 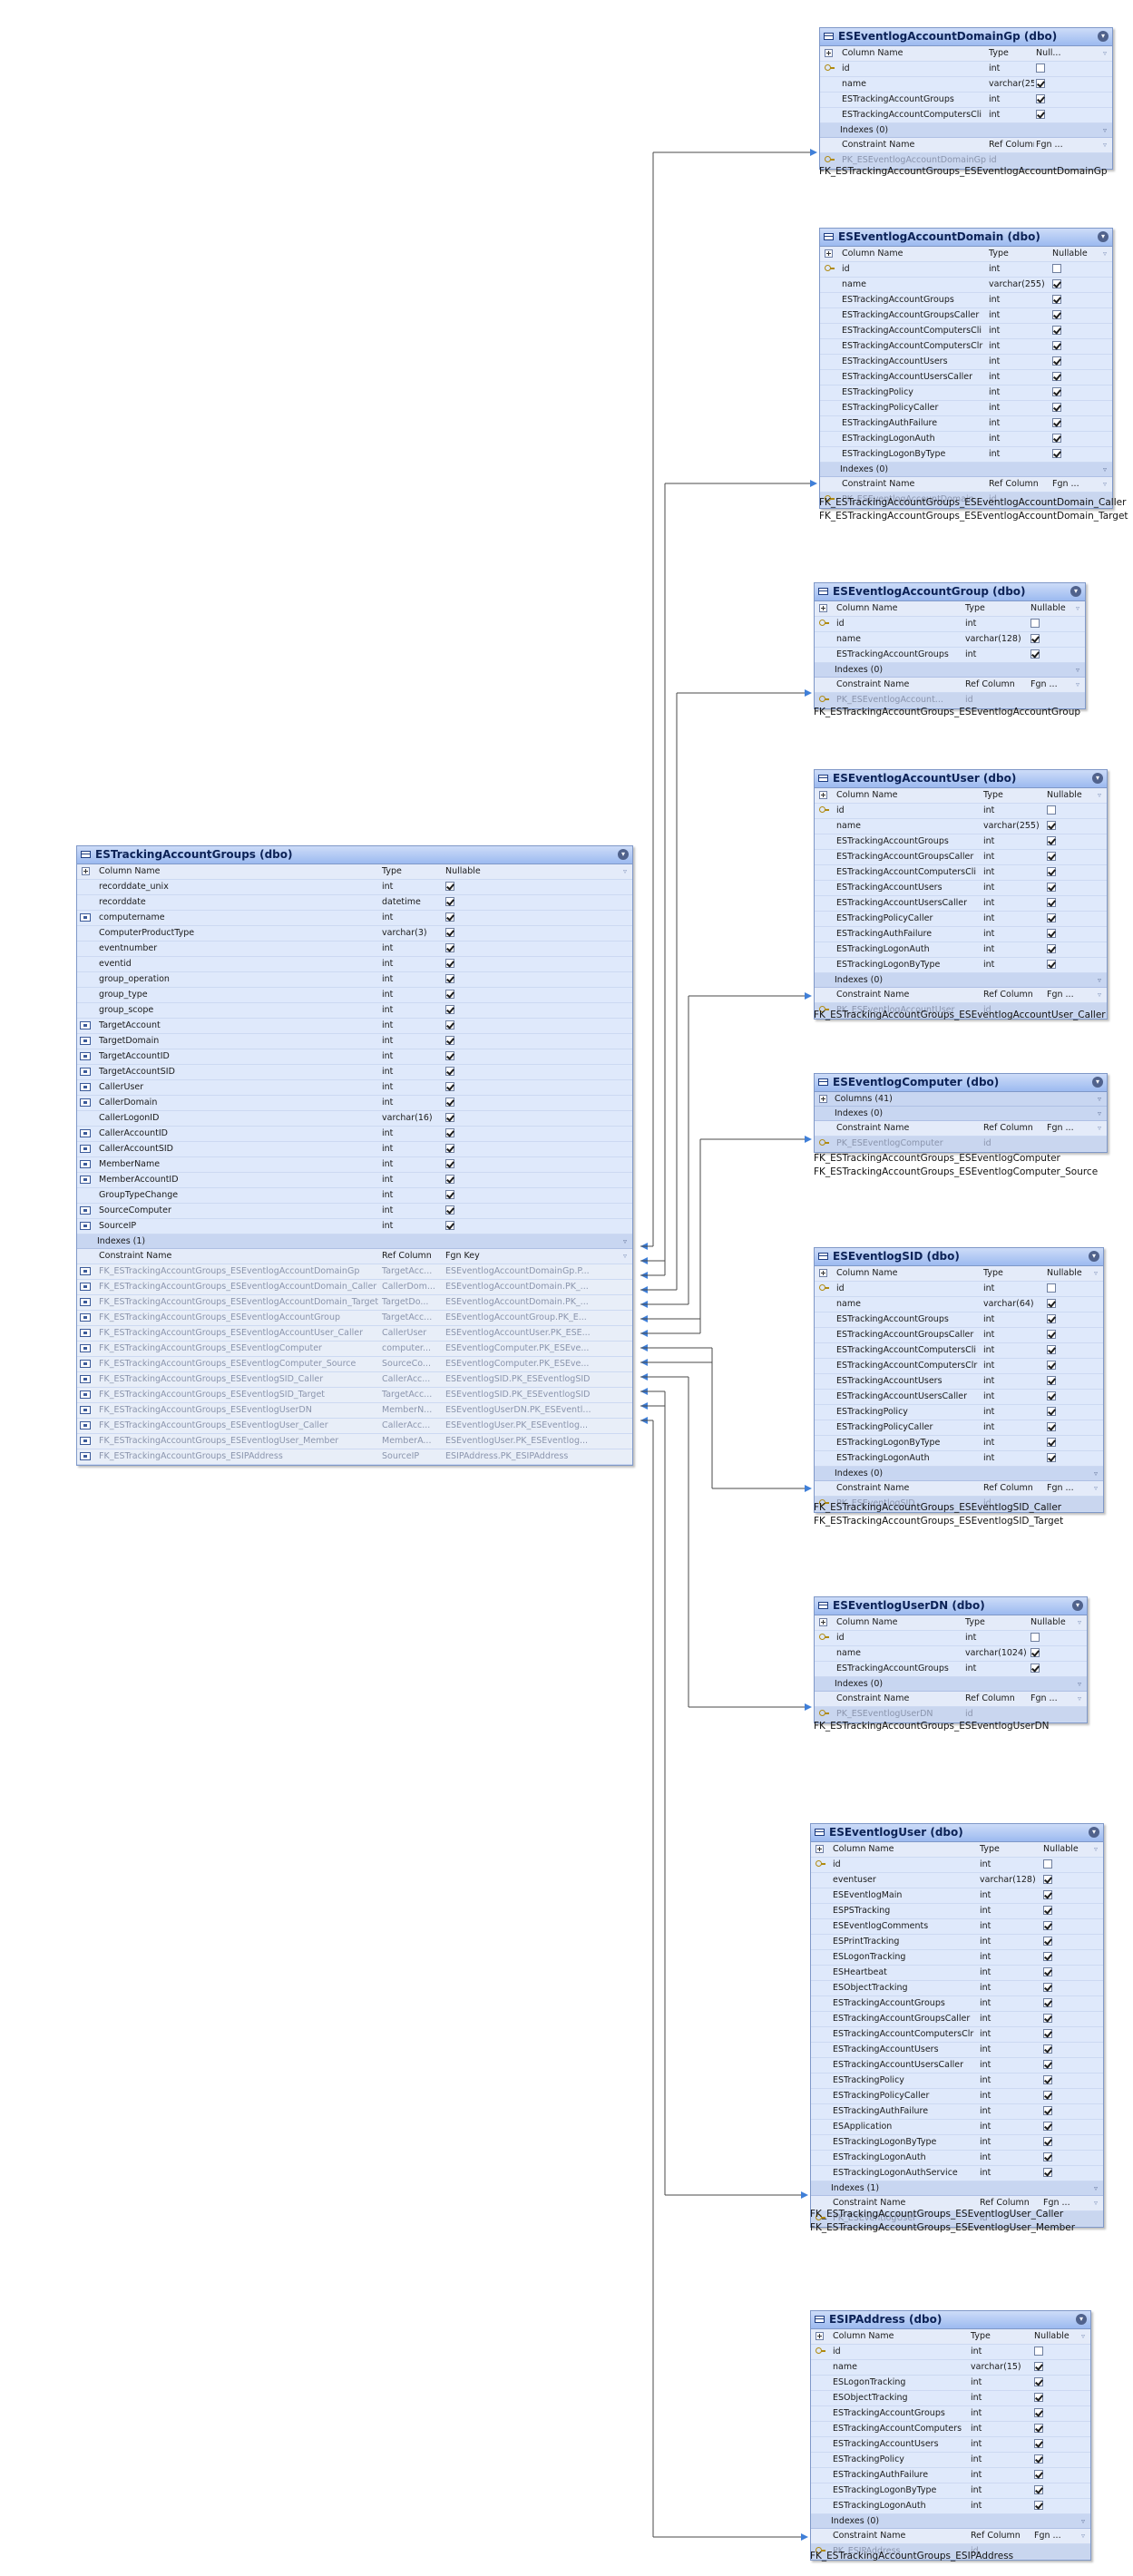 I want to click on table-title-bar: ESTrackingAccountGroups (dbo) ▾, so click(x=354, y=855).